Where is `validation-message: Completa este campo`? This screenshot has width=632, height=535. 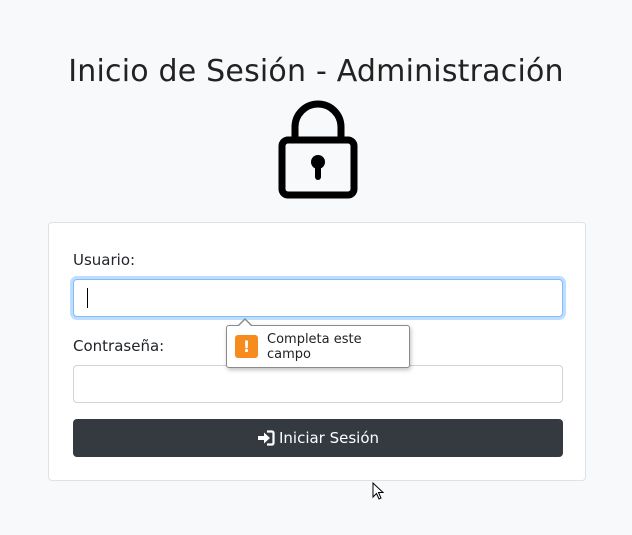 validation-message: Completa este campo is located at coordinates (314, 346).